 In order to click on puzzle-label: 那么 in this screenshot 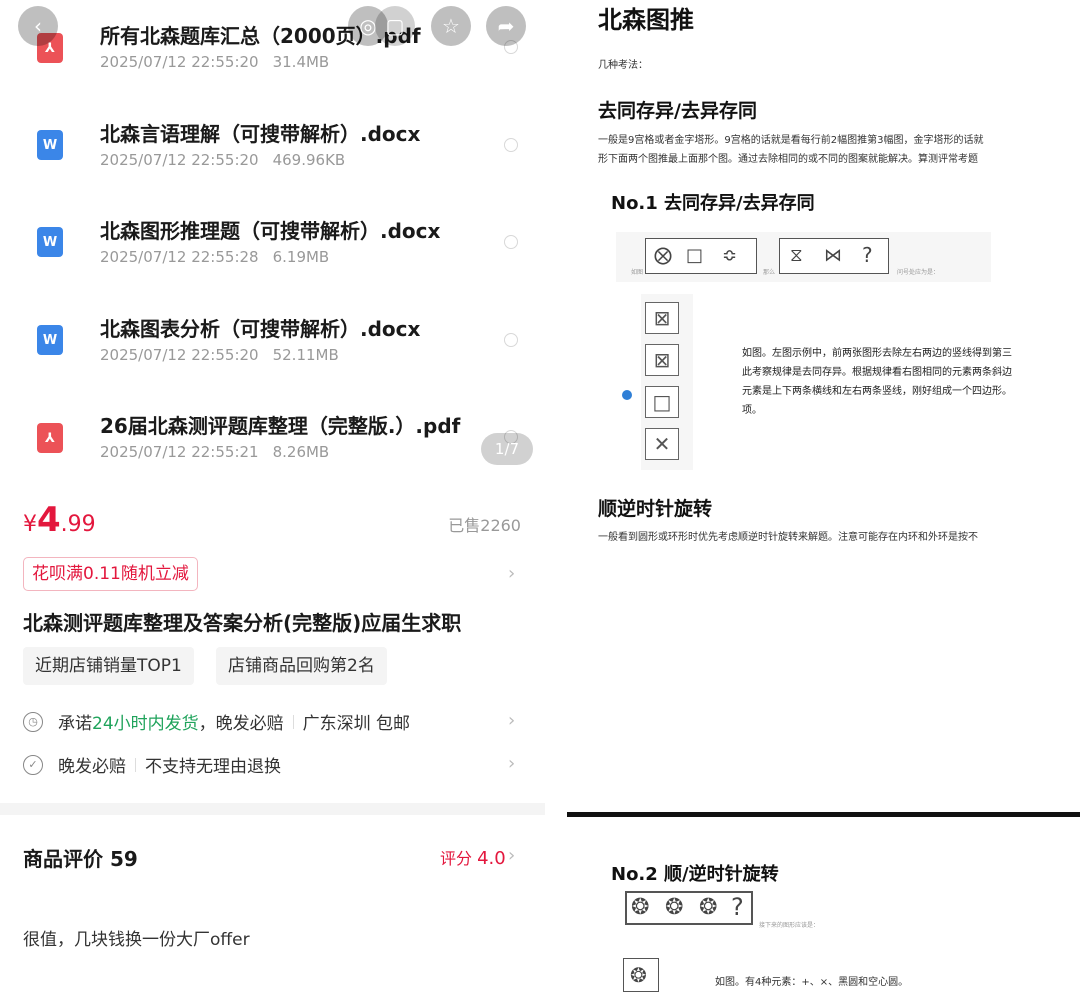, I will do `click(769, 272)`.